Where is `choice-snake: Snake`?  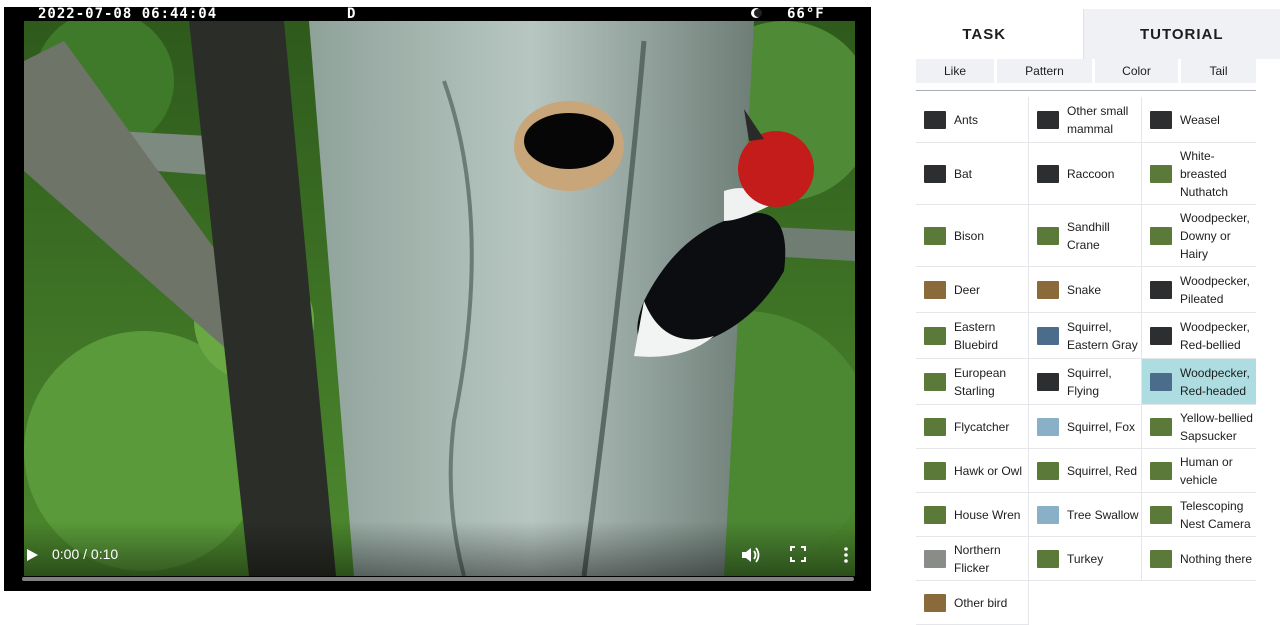
choice-snake: Snake is located at coordinates (1085, 290).